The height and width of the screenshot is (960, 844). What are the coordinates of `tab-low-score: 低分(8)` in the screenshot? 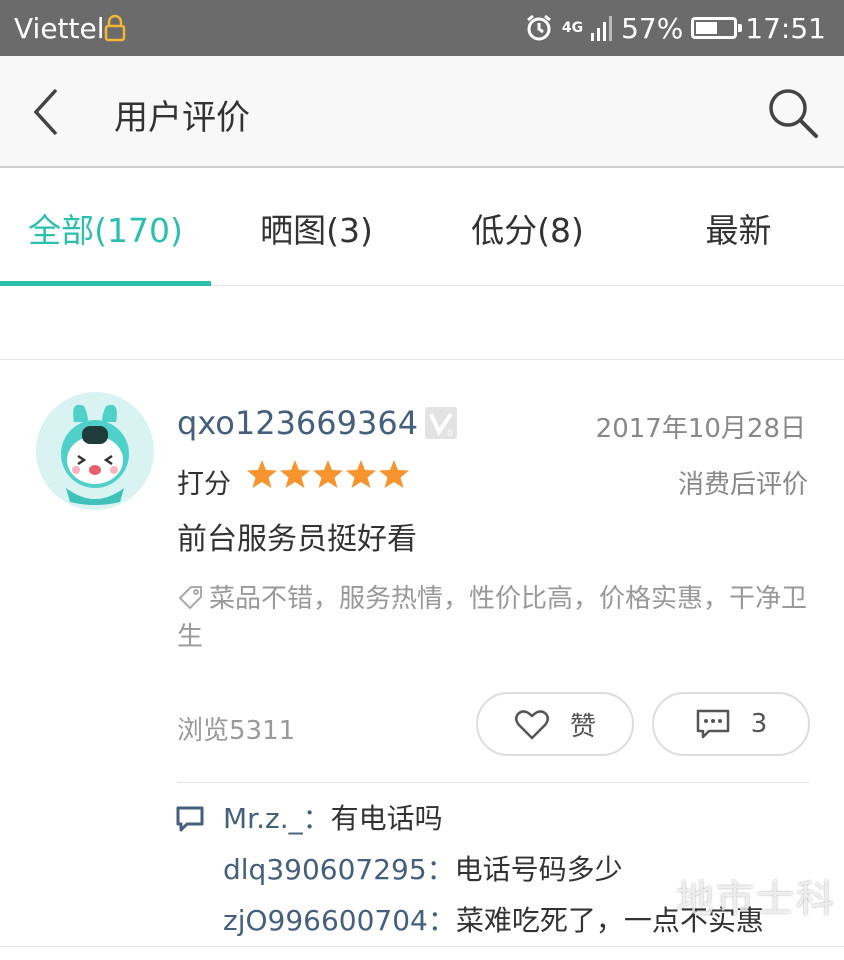 It's located at (527, 227).